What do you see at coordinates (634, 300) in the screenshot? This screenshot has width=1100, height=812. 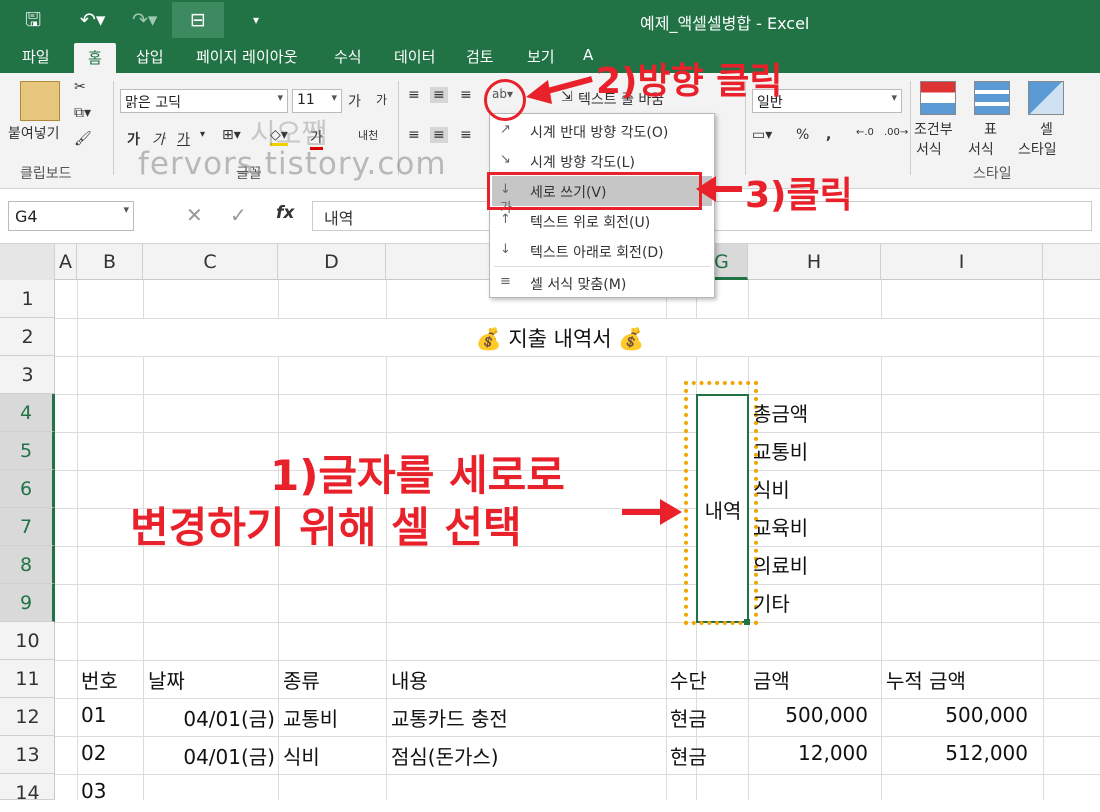 I see `annotation-arrows` at bounding box center [634, 300].